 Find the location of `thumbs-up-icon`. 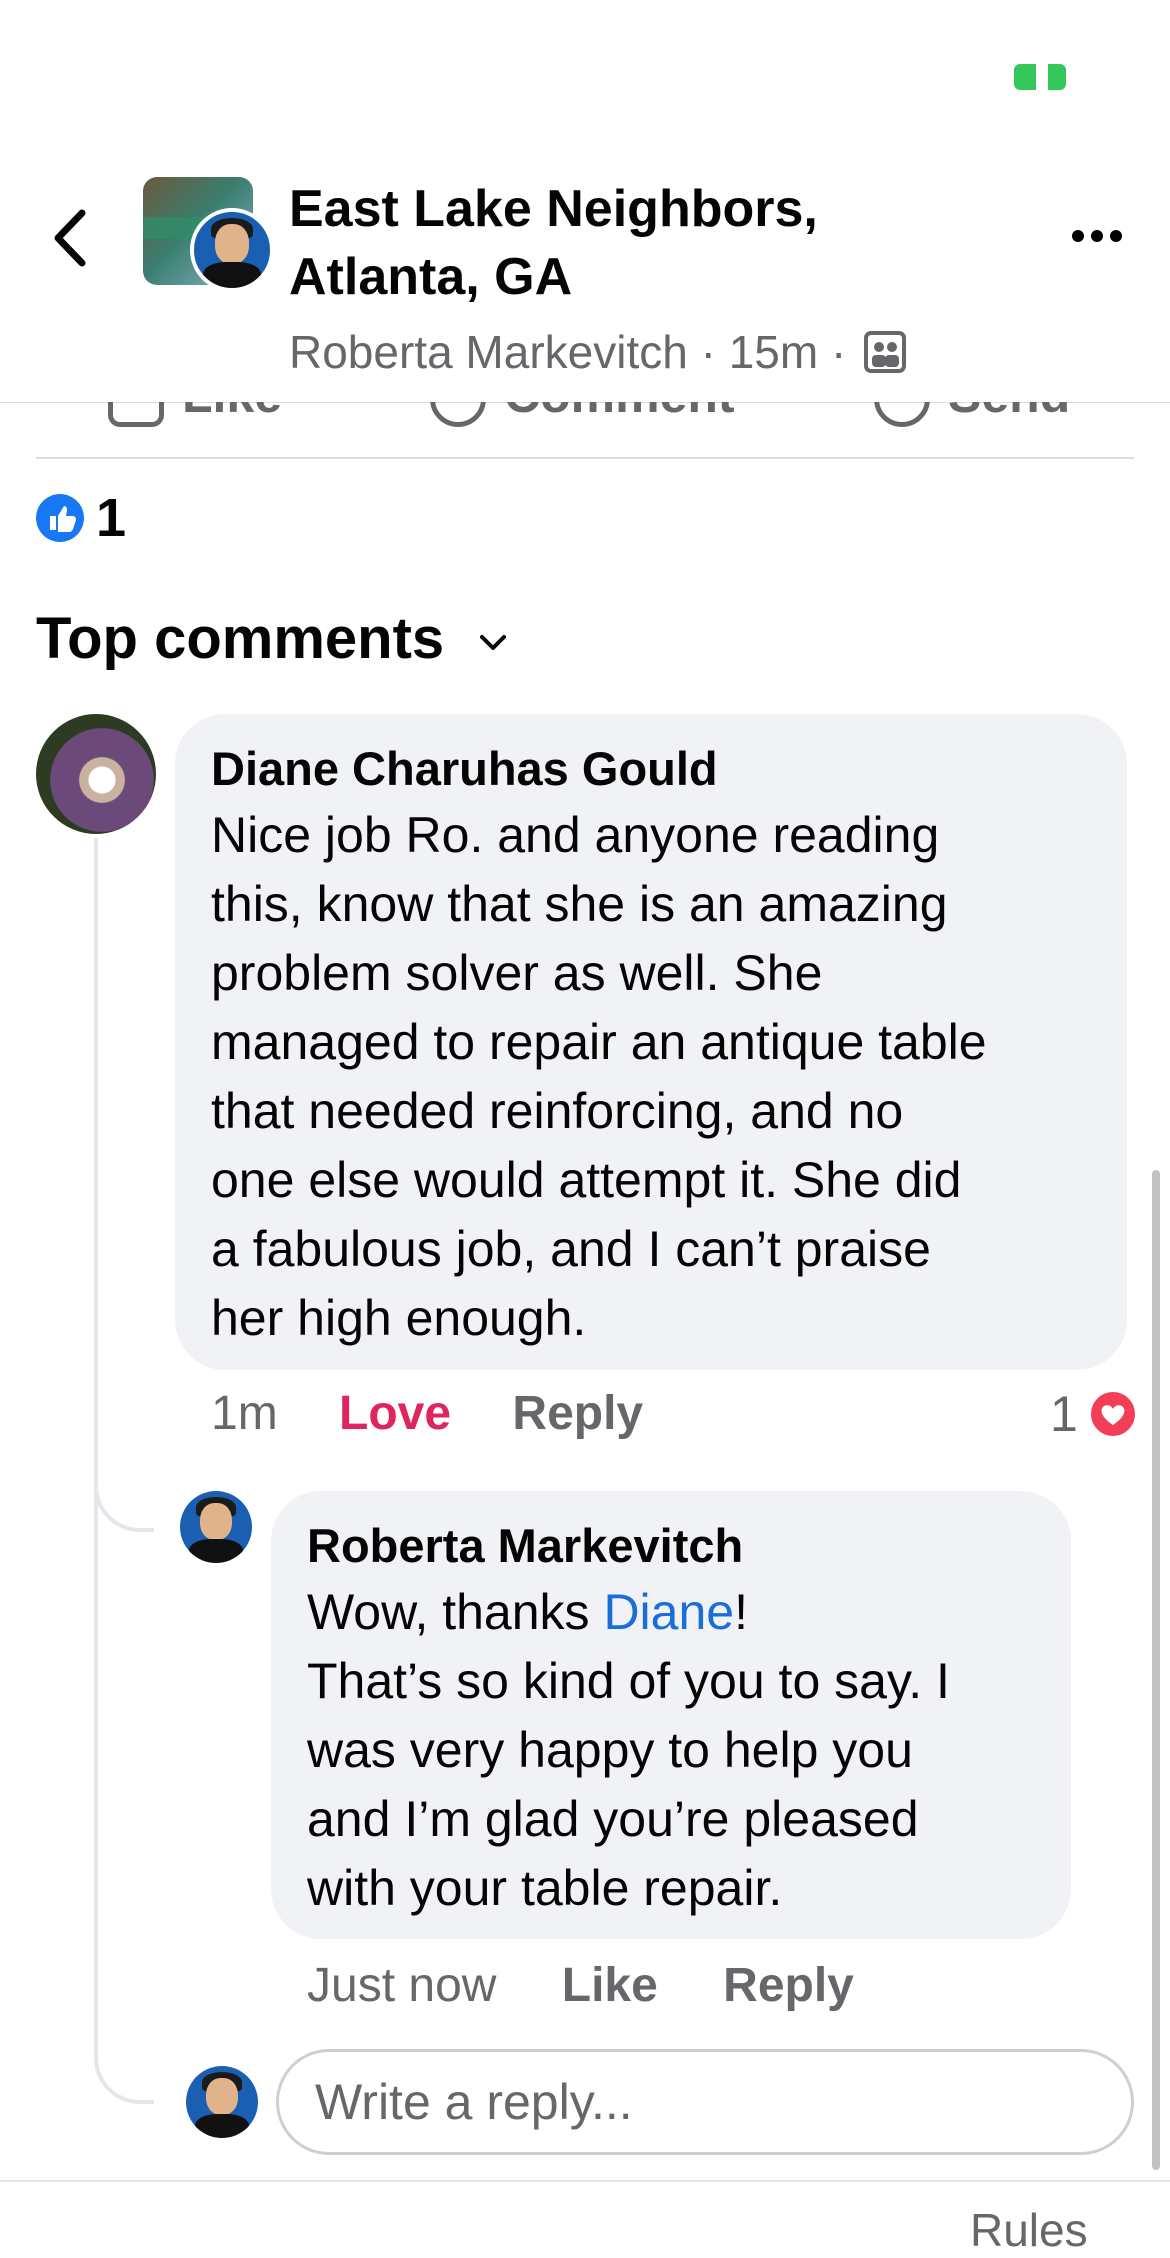

thumbs-up-icon is located at coordinates (136, 414).